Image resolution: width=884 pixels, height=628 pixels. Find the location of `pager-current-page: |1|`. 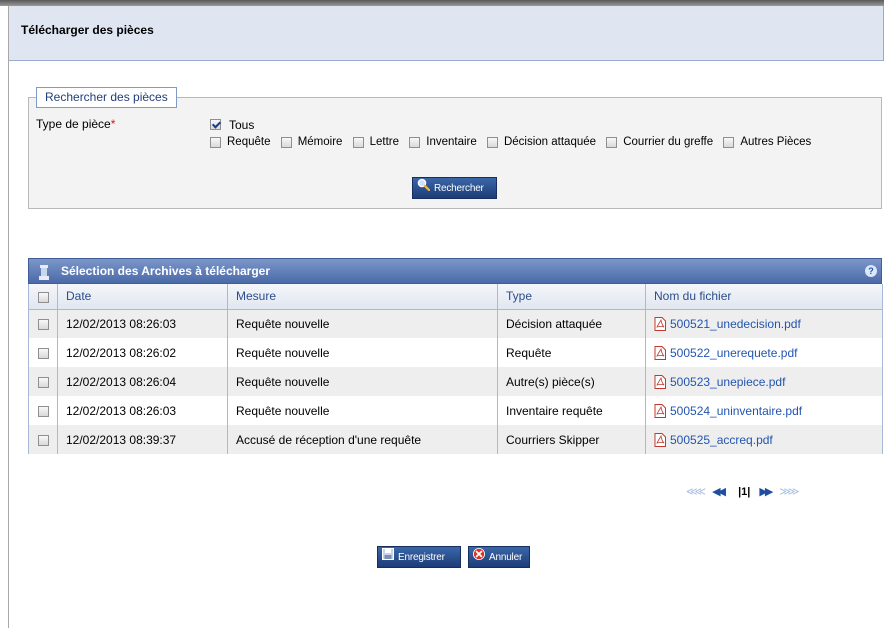

pager-current-page: |1| is located at coordinates (744, 492).